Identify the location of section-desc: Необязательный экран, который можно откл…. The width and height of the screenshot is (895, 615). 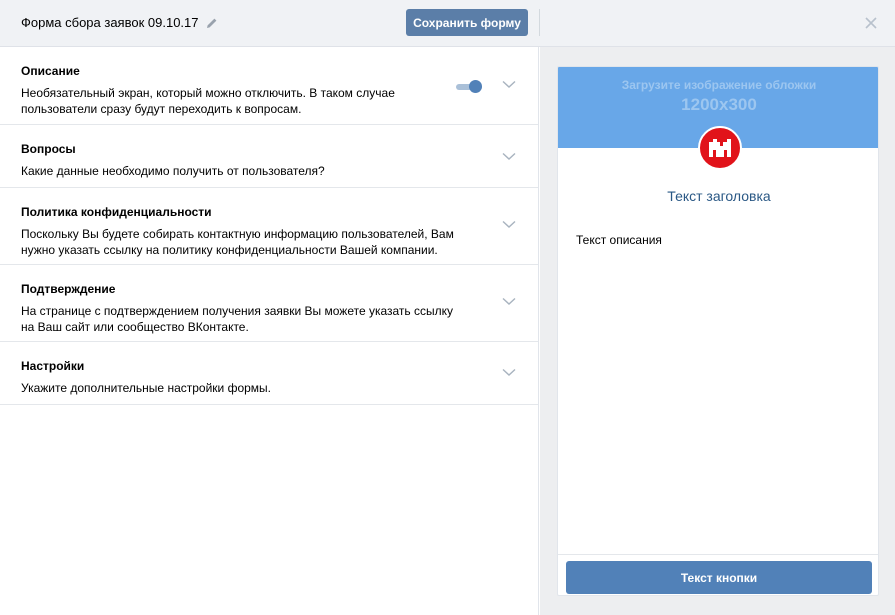
(208, 101).